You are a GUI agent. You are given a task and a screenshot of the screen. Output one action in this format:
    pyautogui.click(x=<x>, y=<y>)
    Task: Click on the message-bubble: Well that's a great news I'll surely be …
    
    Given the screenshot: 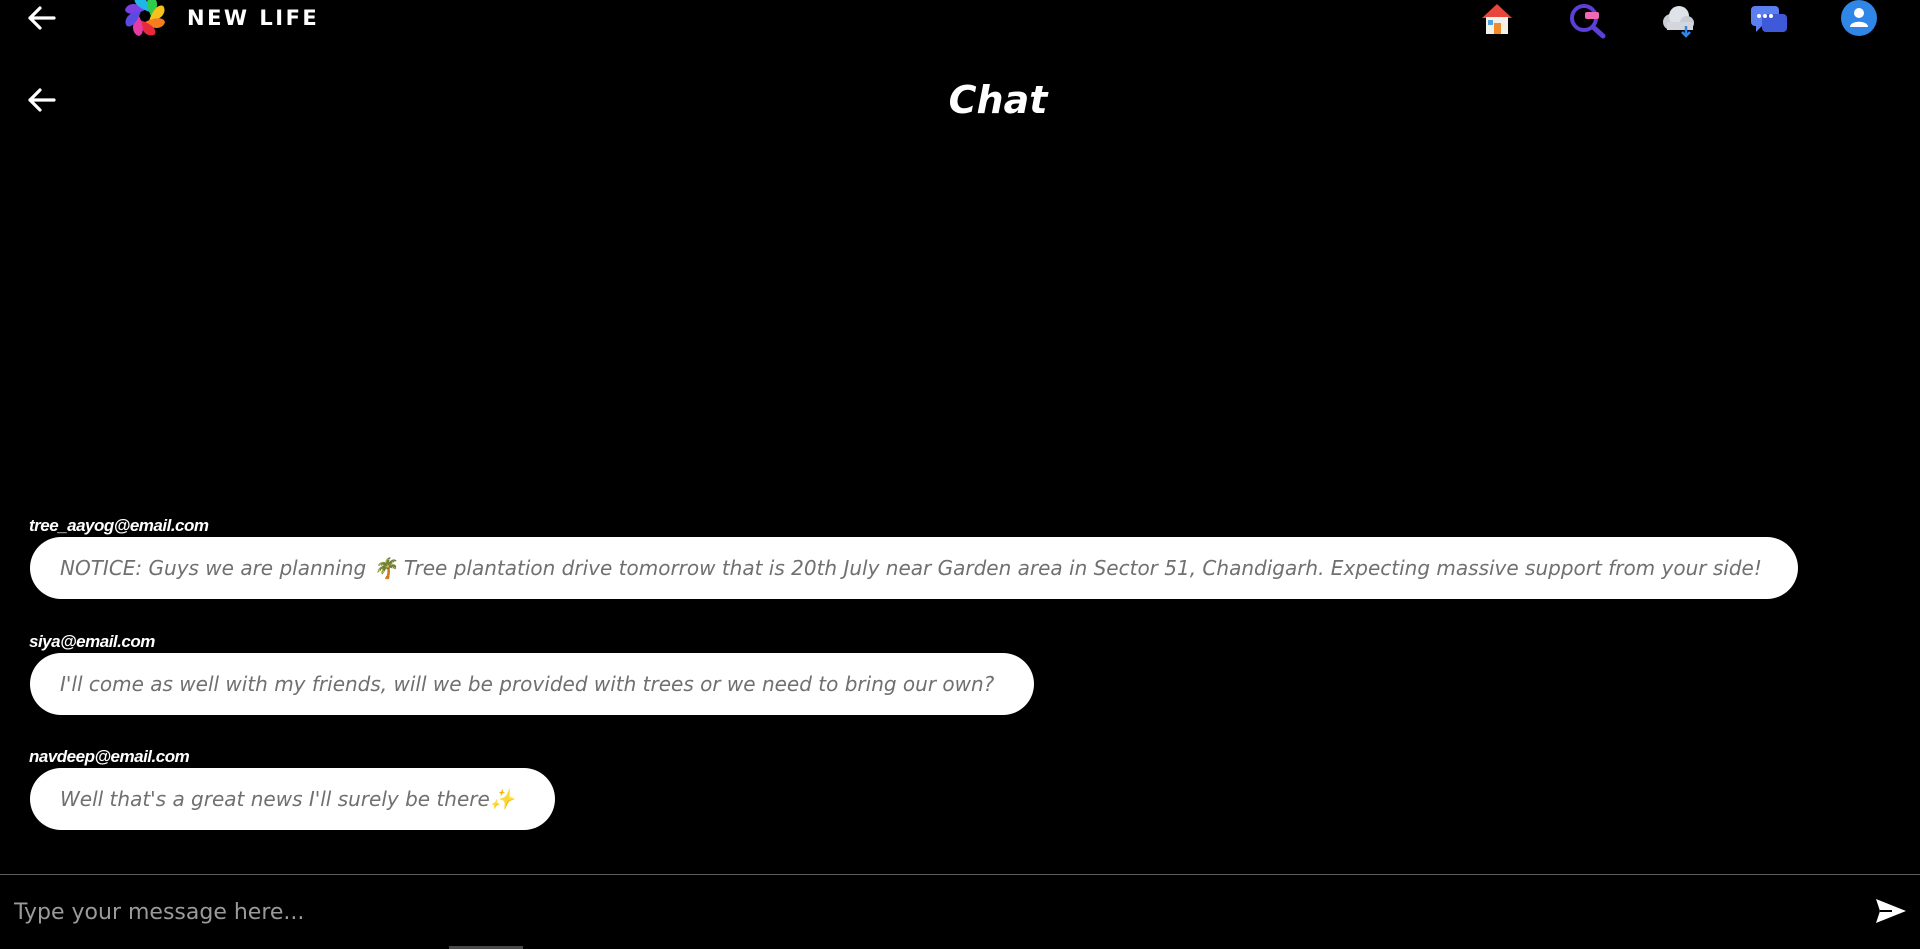 What is the action you would take?
    pyautogui.click(x=292, y=799)
    